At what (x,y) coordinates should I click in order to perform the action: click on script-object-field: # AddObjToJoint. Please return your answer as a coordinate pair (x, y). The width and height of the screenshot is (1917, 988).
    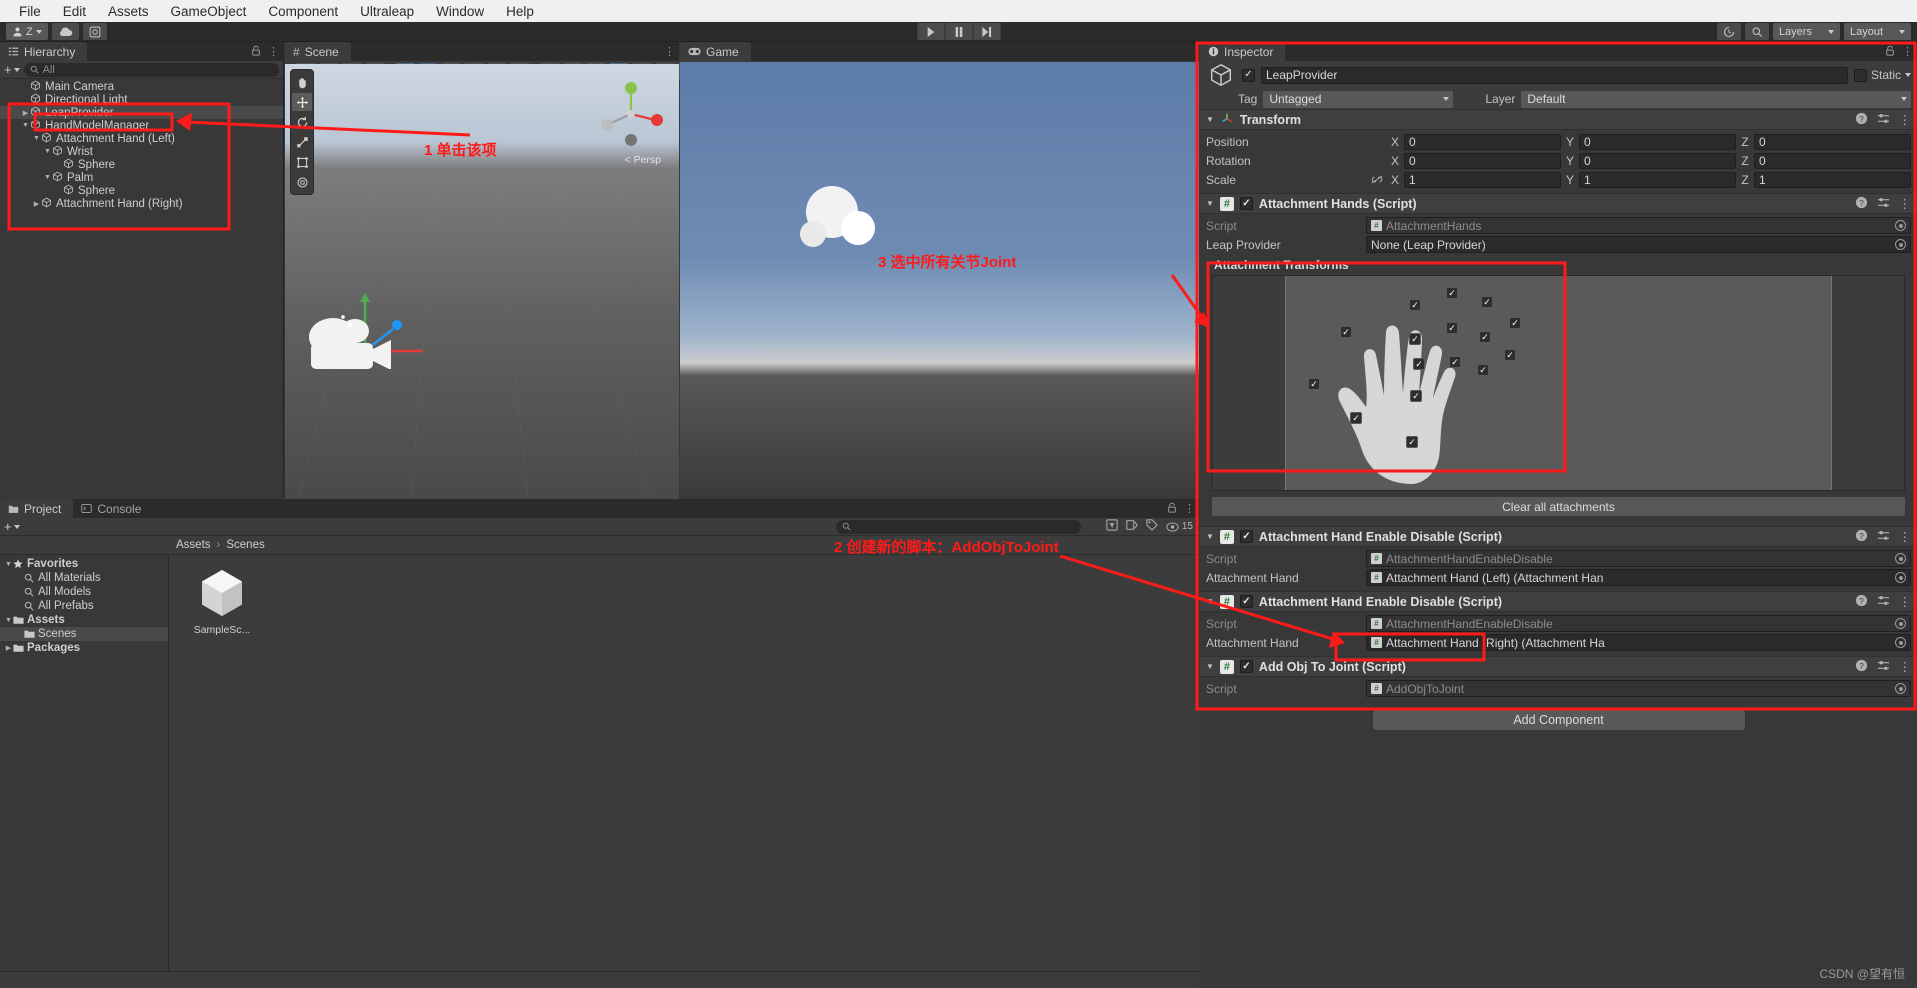
    Looking at the image, I should click on (1638, 688).